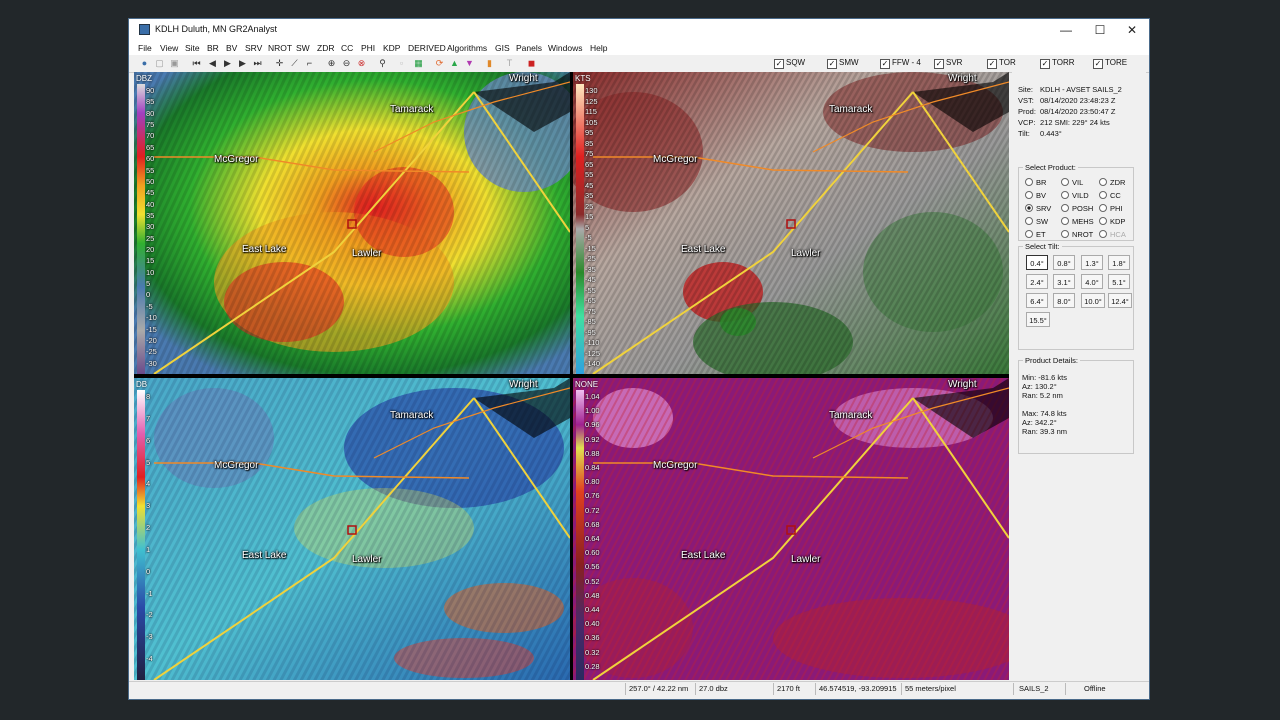 This screenshot has width=1280, height=720. What do you see at coordinates (592, 609) in the screenshot?
I see `scale-tick-label: 0.44` at bounding box center [592, 609].